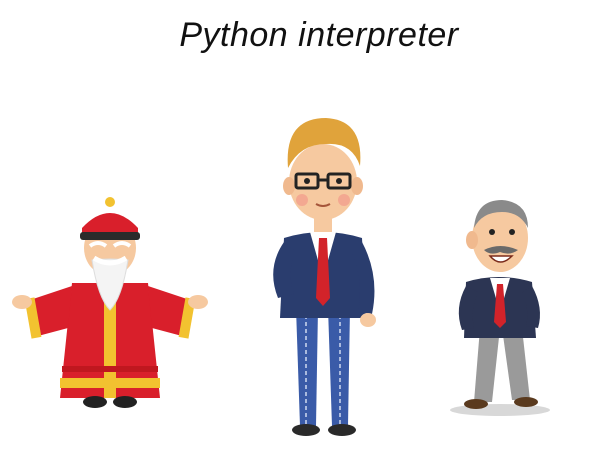 The height and width of the screenshot is (457, 610). I want to click on slide-title-text: Python interpreter, so click(319, 35).